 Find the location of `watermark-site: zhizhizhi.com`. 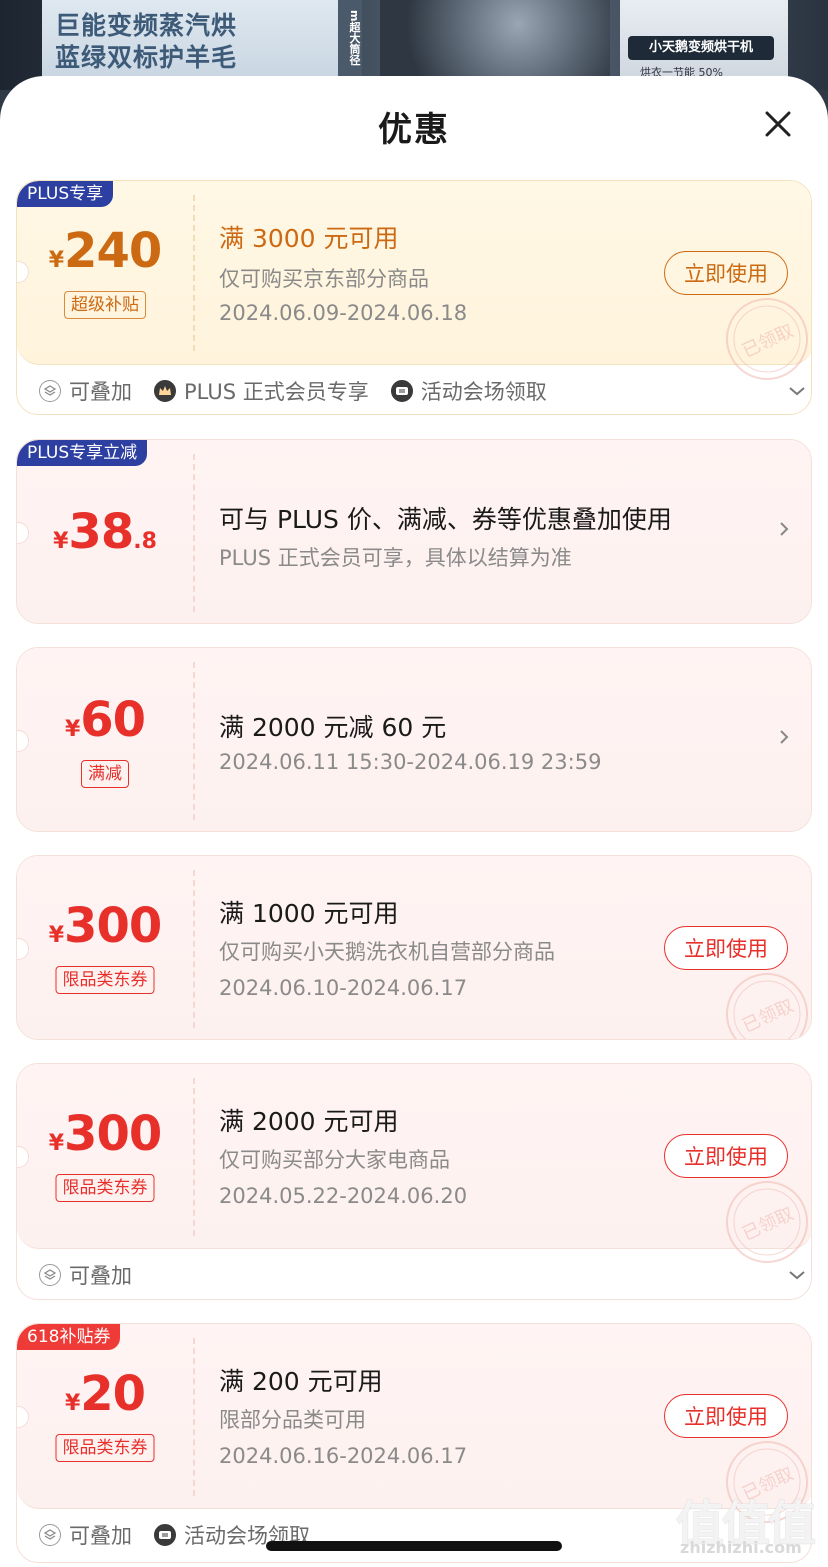

watermark-site: zhizhizhi.com is located at coordinates (741, 1547).